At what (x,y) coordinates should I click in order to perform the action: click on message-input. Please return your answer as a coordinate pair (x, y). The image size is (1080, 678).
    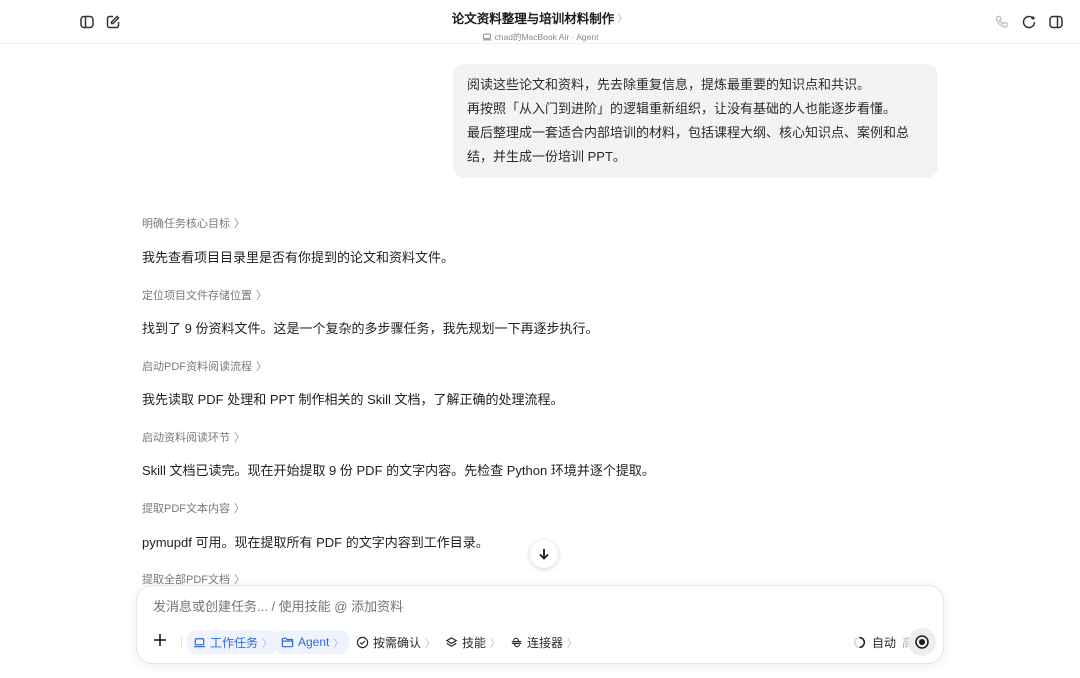
    Looking at the image, I should click on (533, 606).